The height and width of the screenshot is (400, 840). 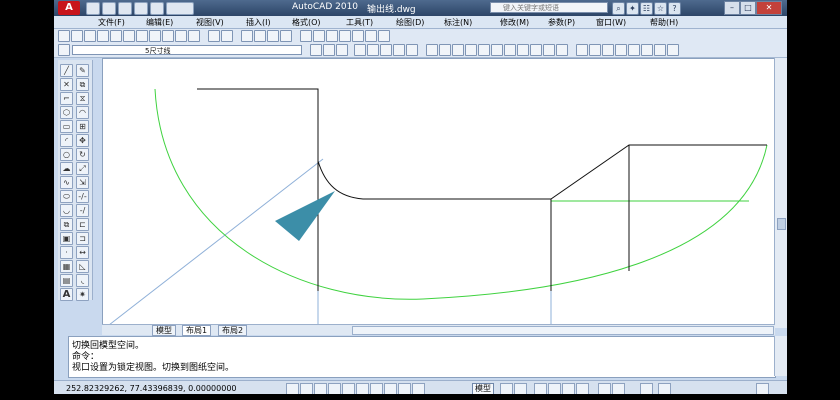 What do you see at coordinates (66, 98) in the screenshot?
I see `polyline-icon: ⌐` at bounding box center [66, 98].